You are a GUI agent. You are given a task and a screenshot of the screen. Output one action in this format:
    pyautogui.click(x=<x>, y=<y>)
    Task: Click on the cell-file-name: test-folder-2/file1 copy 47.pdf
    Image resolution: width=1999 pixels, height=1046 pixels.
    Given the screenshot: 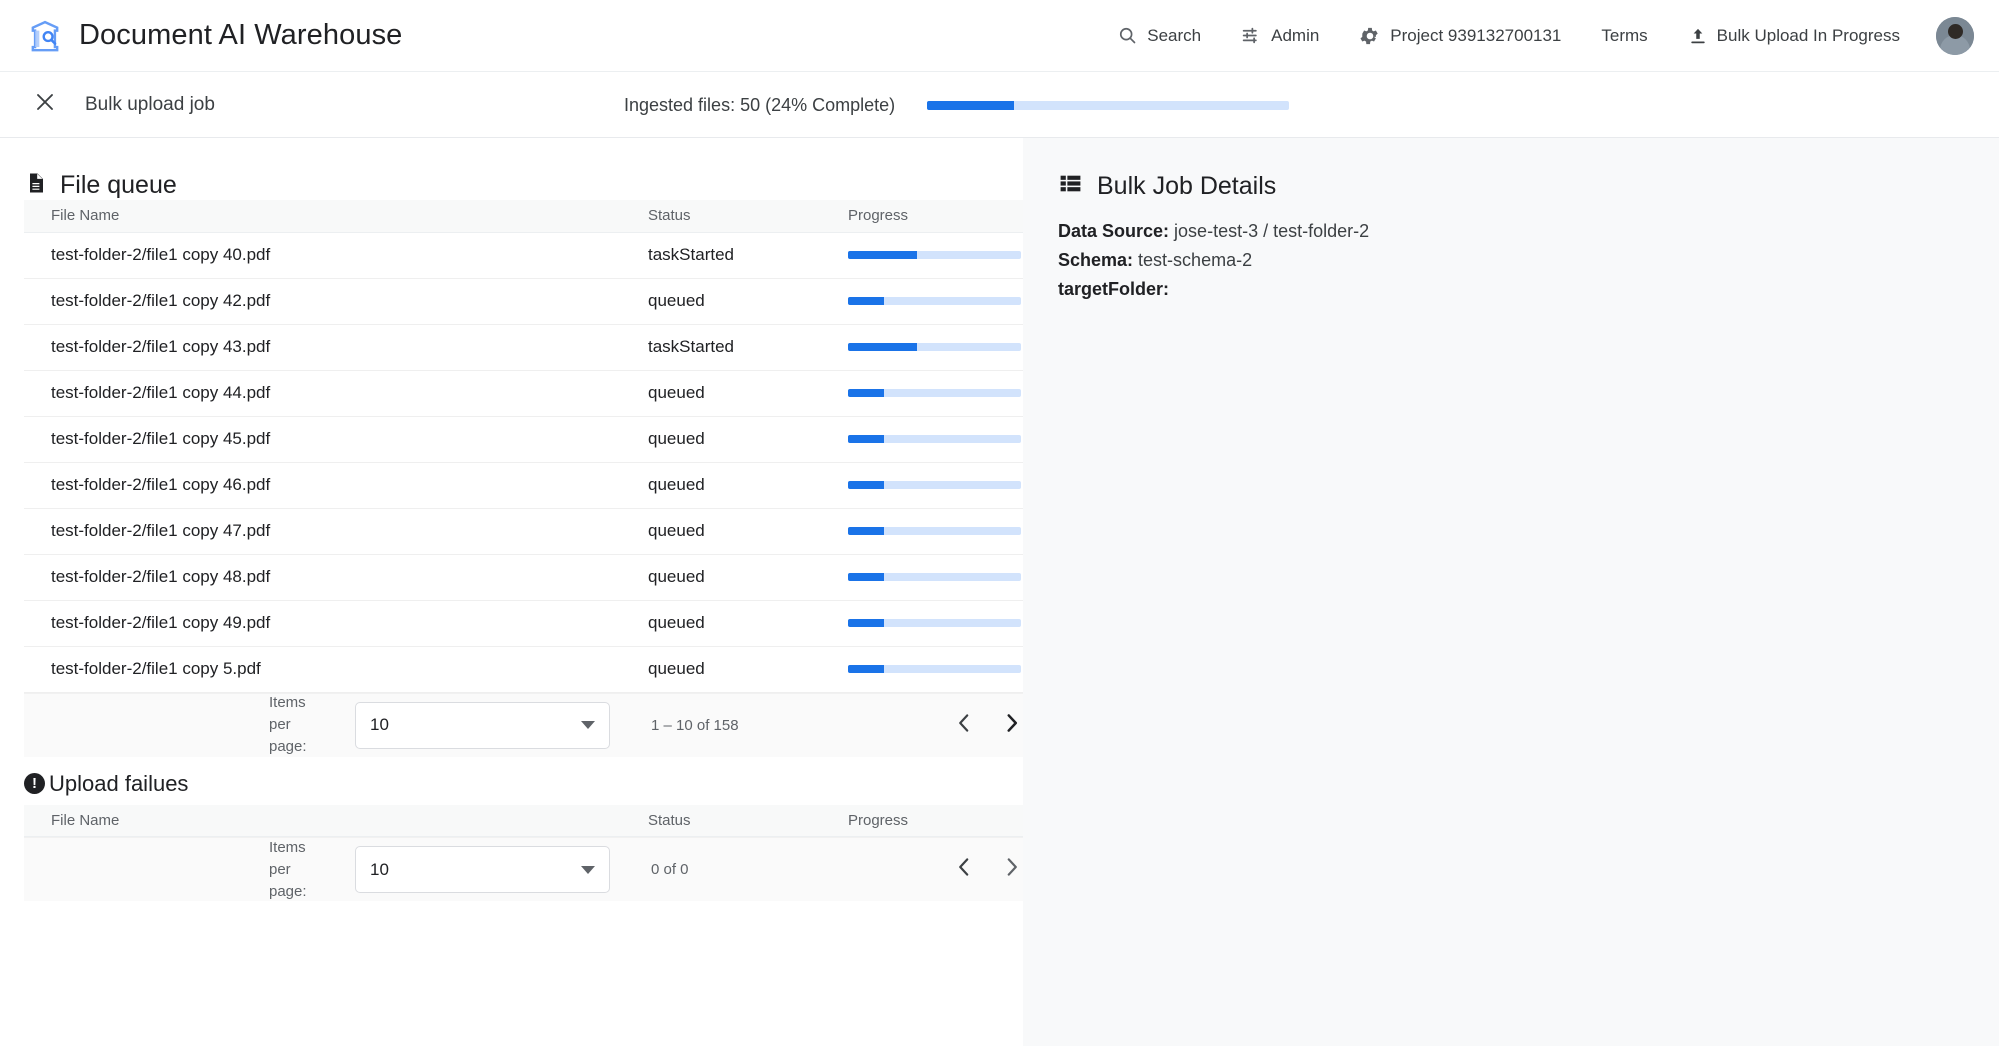 What is the action you would take?
    pyautogui.click(x=322, y=531)
    